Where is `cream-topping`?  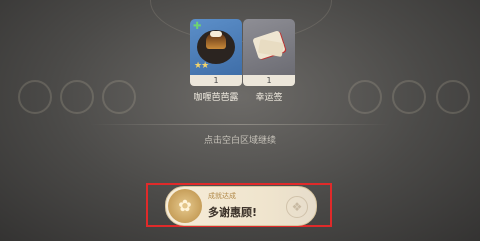 cream-topping is located at coordinates (216, 34).